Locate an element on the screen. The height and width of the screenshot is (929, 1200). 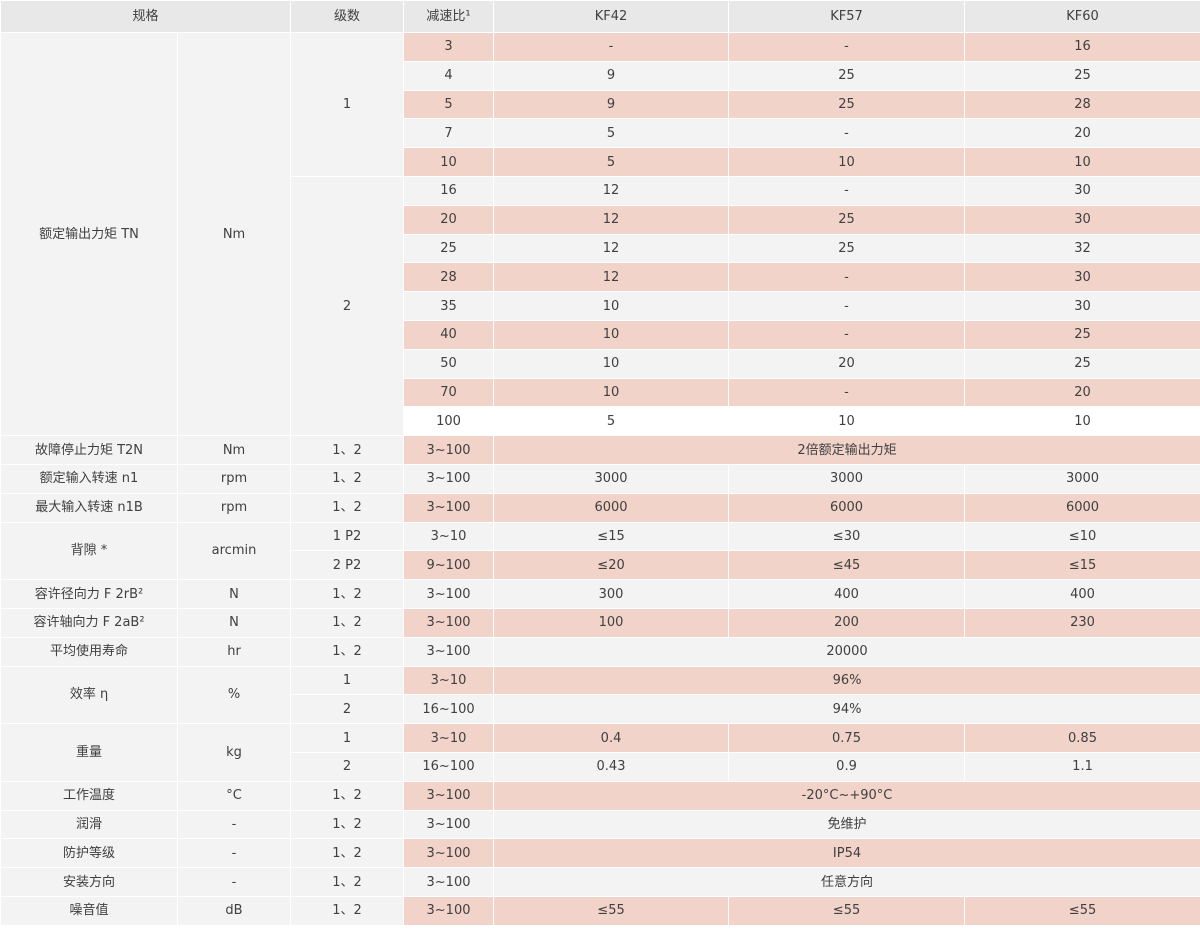
kf42-cell: 12 is located at coordinates (611, 248).